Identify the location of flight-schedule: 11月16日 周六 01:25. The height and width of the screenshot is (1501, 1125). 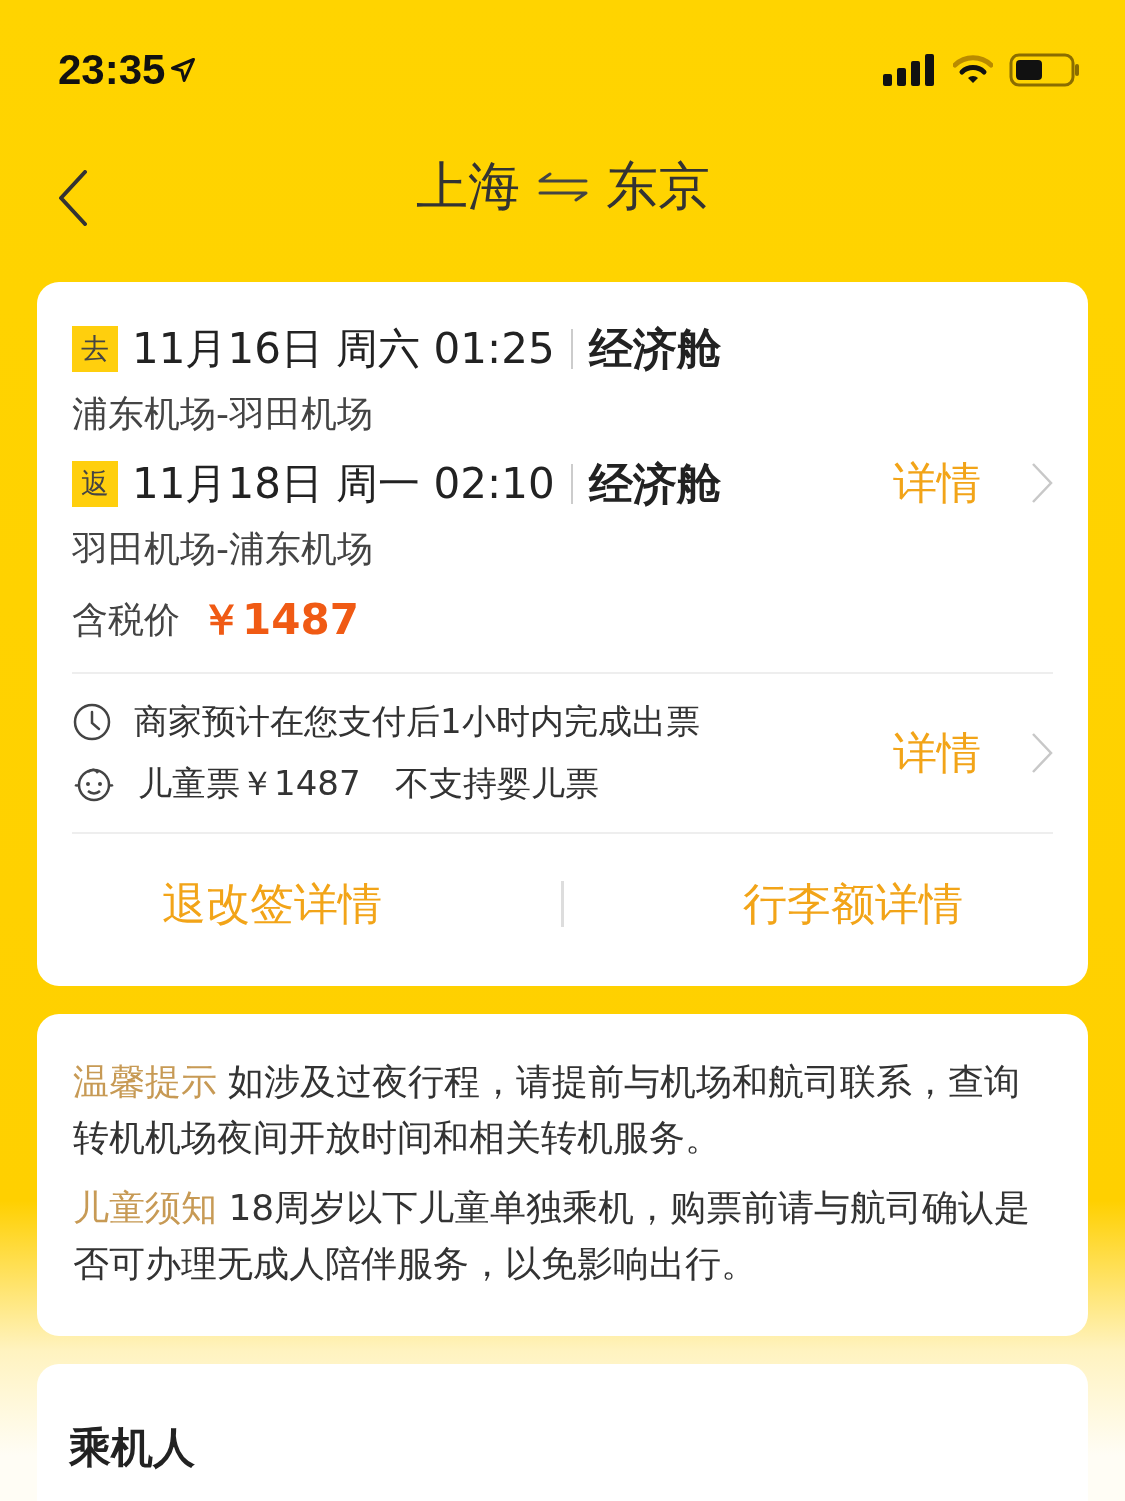
(343, 349).